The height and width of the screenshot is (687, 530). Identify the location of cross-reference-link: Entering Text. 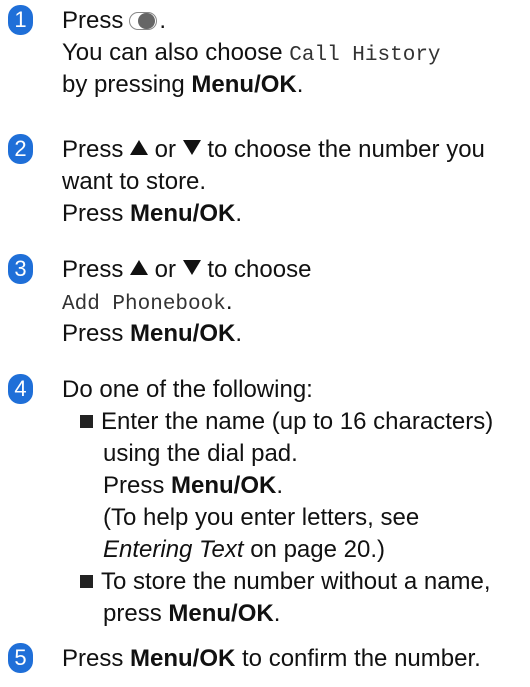
(173, 549).